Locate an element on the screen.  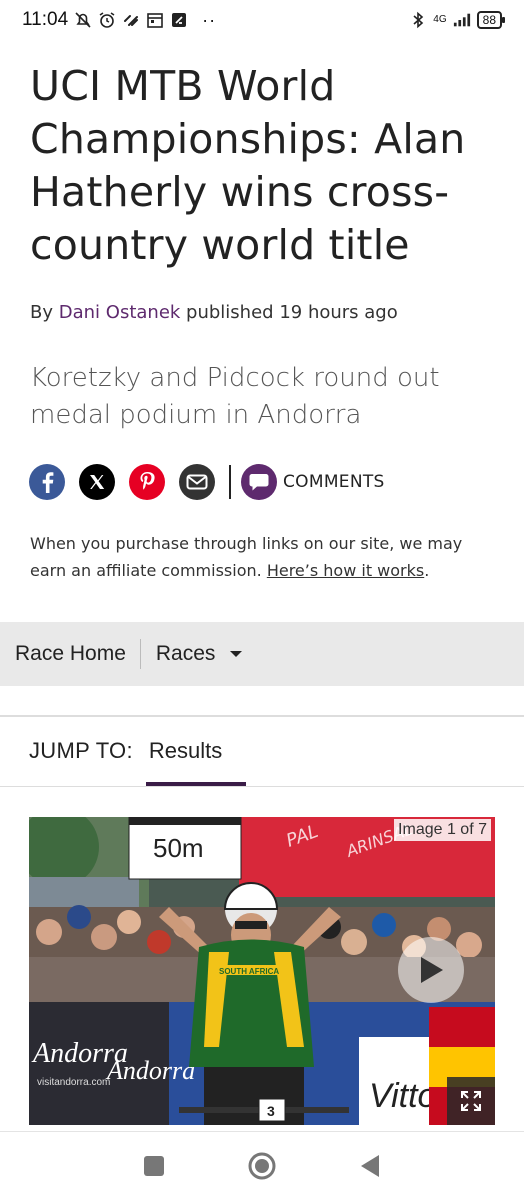
circle-icon is located at coordinates (262, 1166).